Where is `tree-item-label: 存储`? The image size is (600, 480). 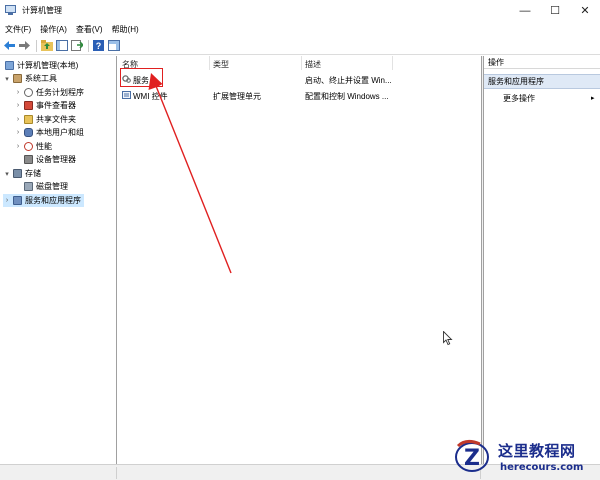 tree-item-label: 存储 is located at coordinates (33, 173).